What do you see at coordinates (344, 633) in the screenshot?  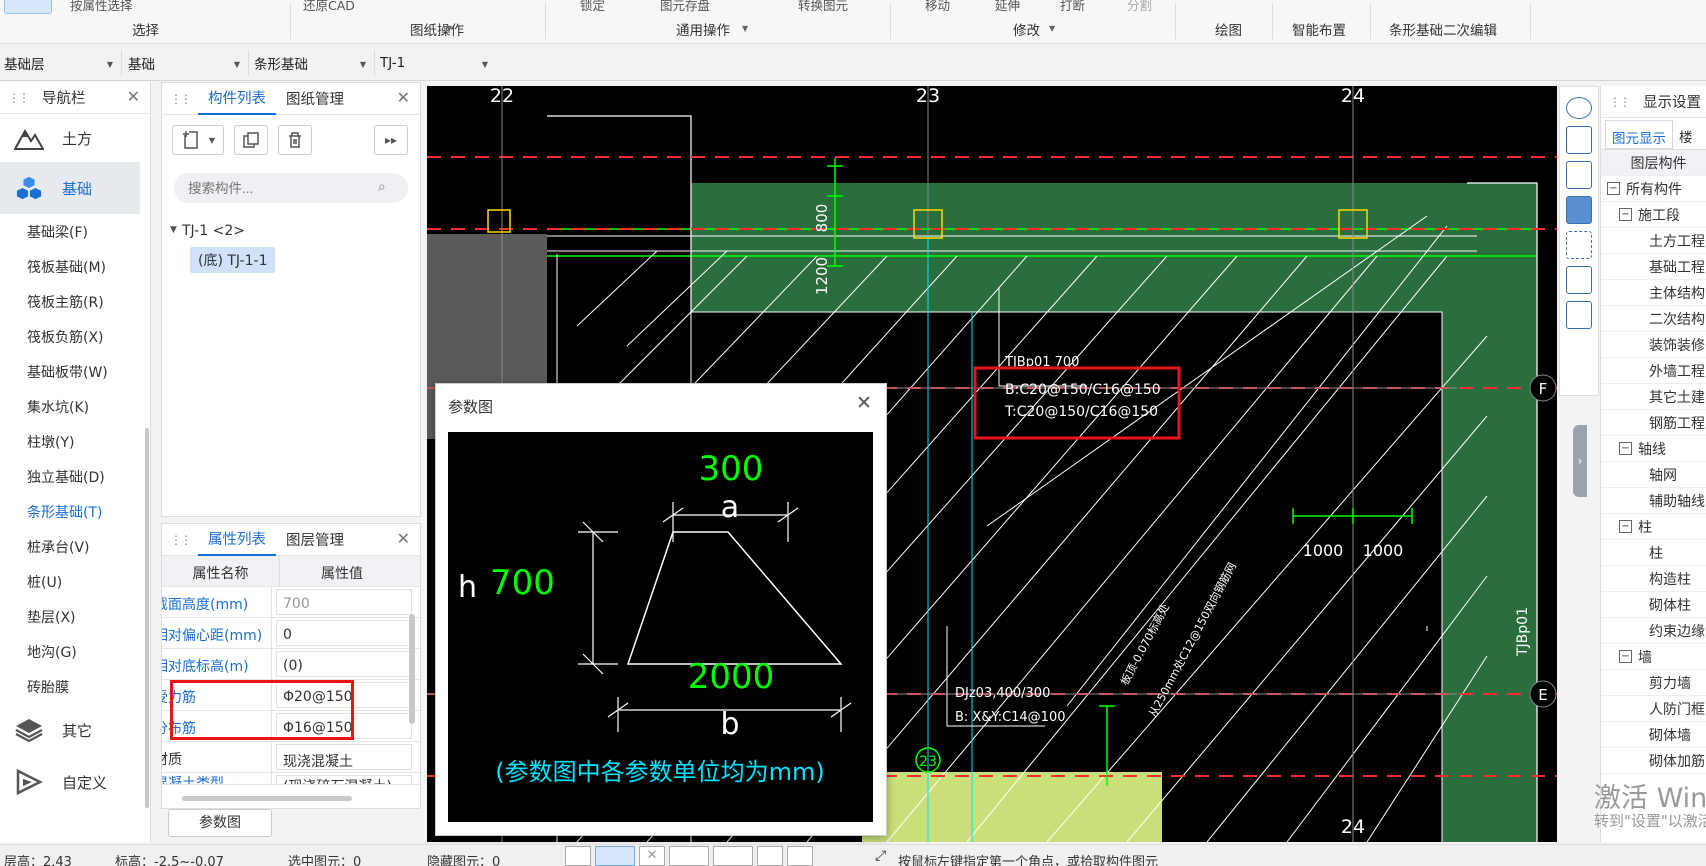 I see `property-value: 0` at bounding box center [344, 633].